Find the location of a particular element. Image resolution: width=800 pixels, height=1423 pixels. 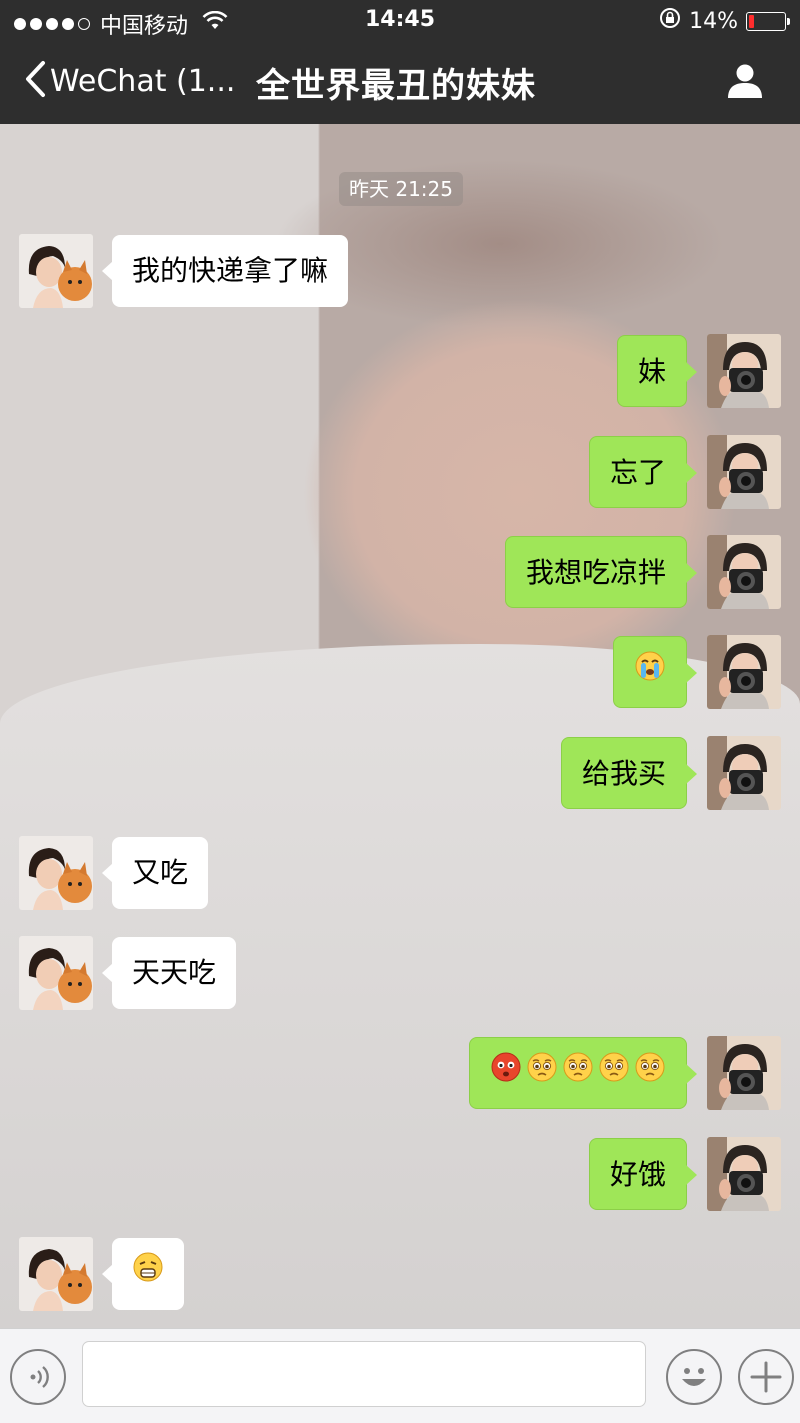

crying-emoji is located at coordinates (650, 673).